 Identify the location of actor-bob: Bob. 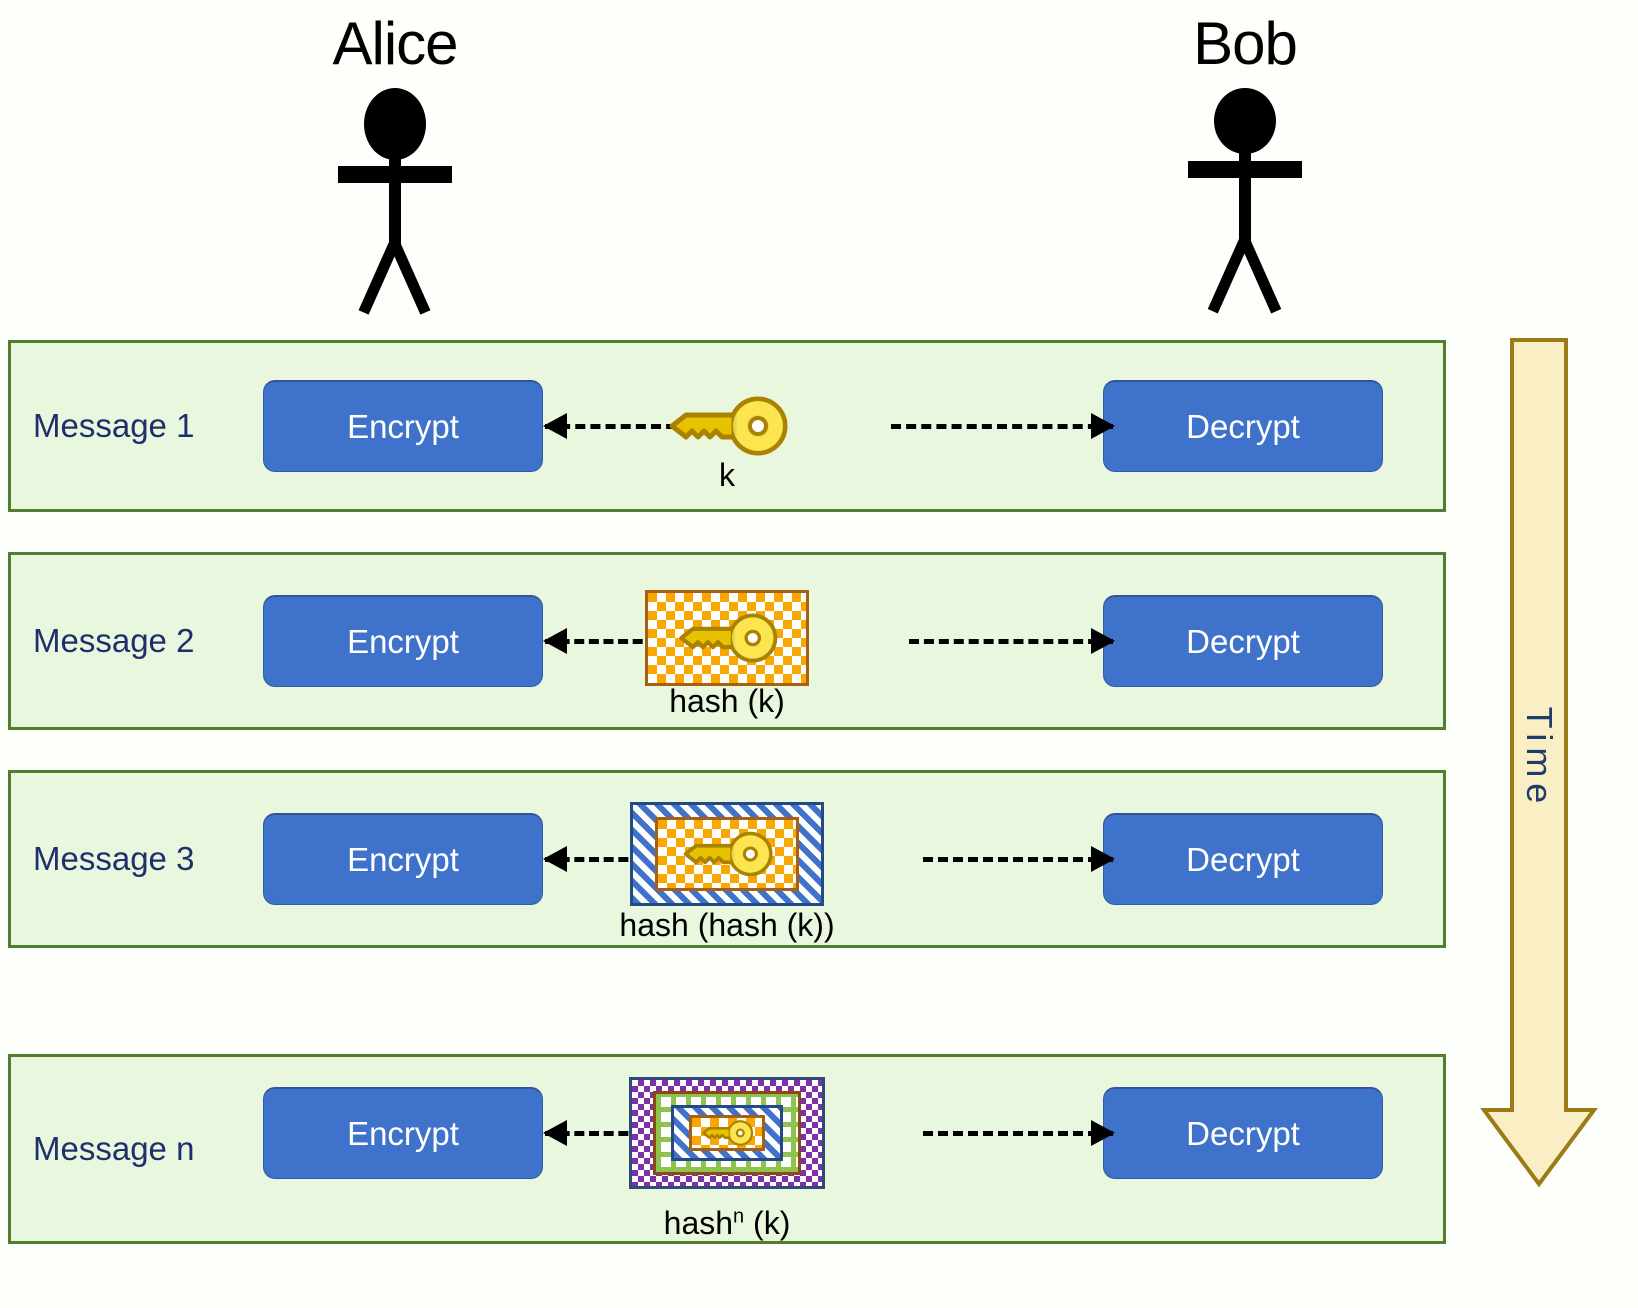
(1245, 162).